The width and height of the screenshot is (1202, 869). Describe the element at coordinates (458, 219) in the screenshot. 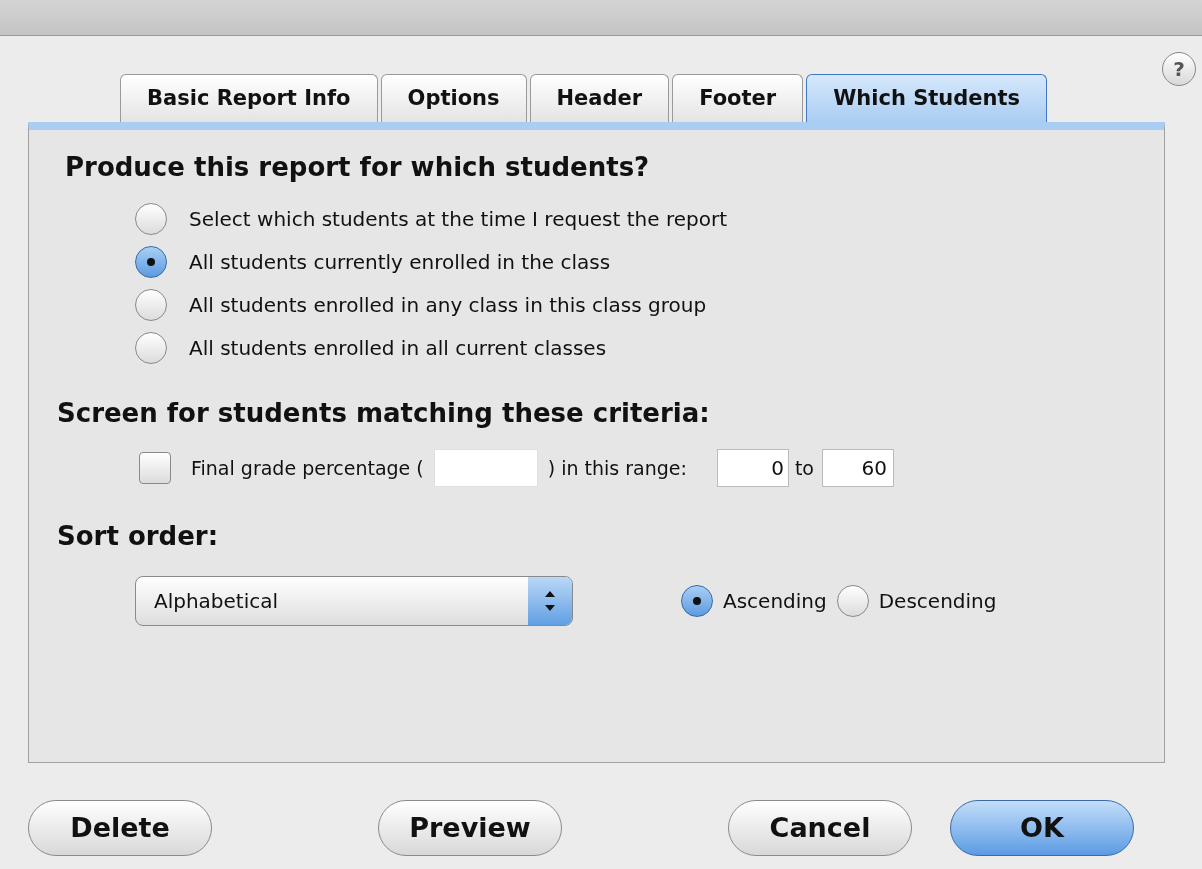

I see `radio-label: Select which students at the time I request the report` at that location.